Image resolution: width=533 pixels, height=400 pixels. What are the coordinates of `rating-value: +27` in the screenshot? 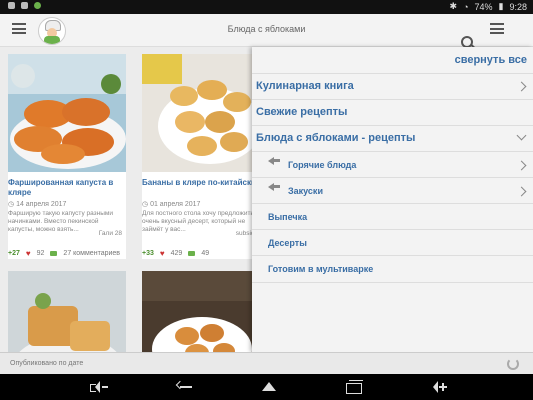 It's located at (14, 253).